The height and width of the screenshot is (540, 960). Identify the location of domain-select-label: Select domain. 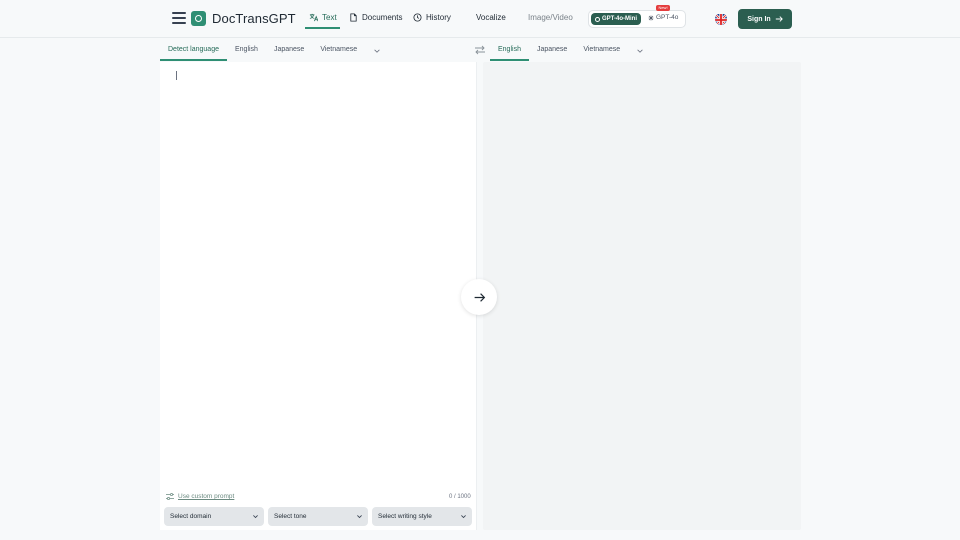
(191, 516).